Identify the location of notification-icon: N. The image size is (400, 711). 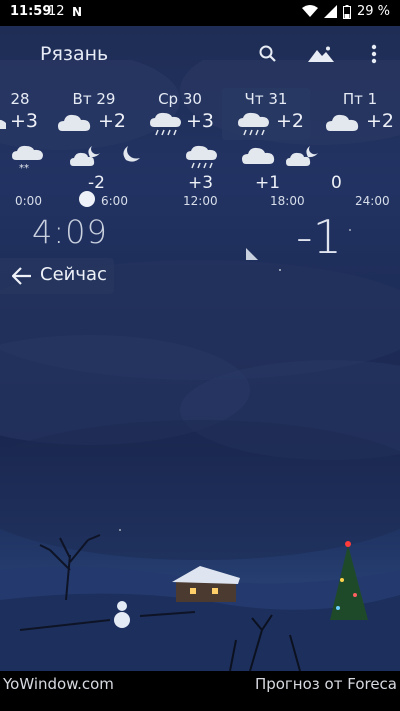
(77, 12).